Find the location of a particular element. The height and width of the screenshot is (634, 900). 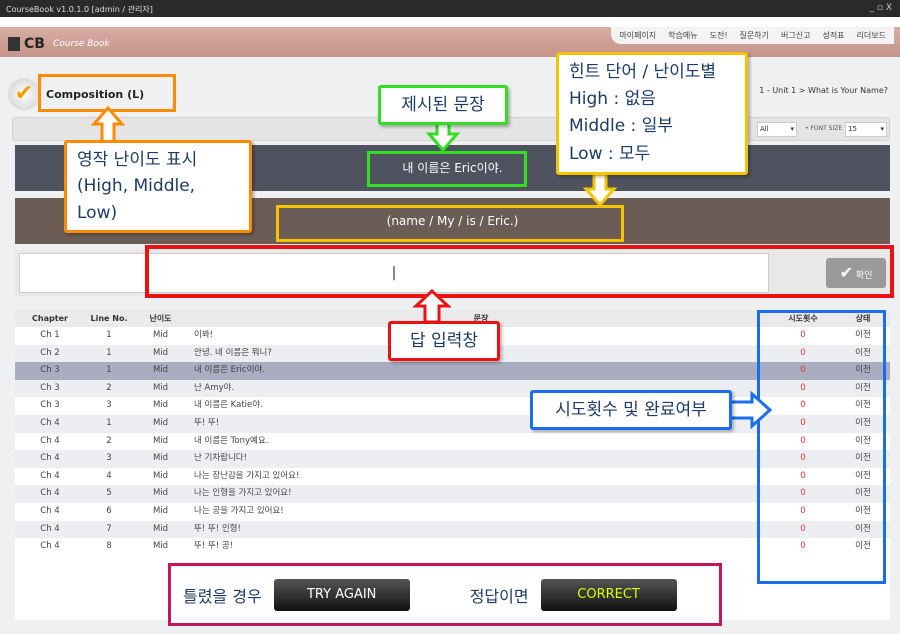

callout-text: High : 없음 is located at coordinates (612, 99).